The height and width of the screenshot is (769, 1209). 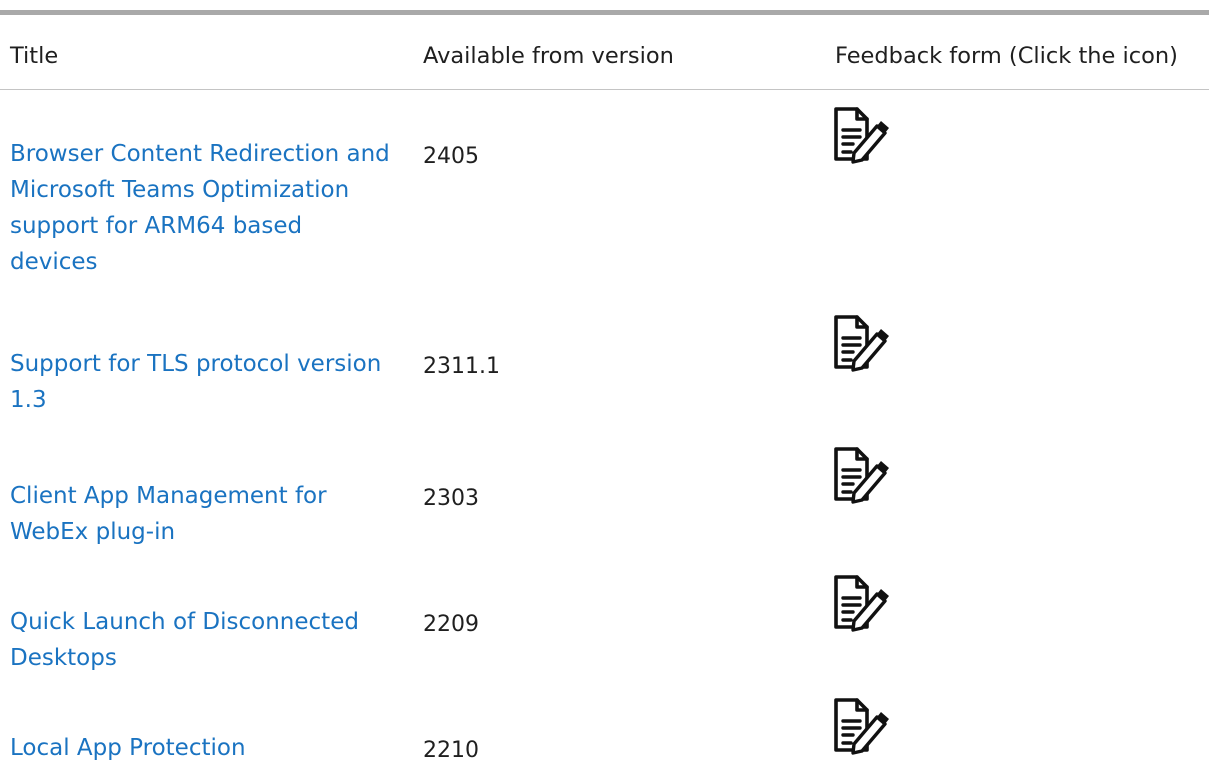 I want to click on header-title: Title, so click(x=34, y=56).